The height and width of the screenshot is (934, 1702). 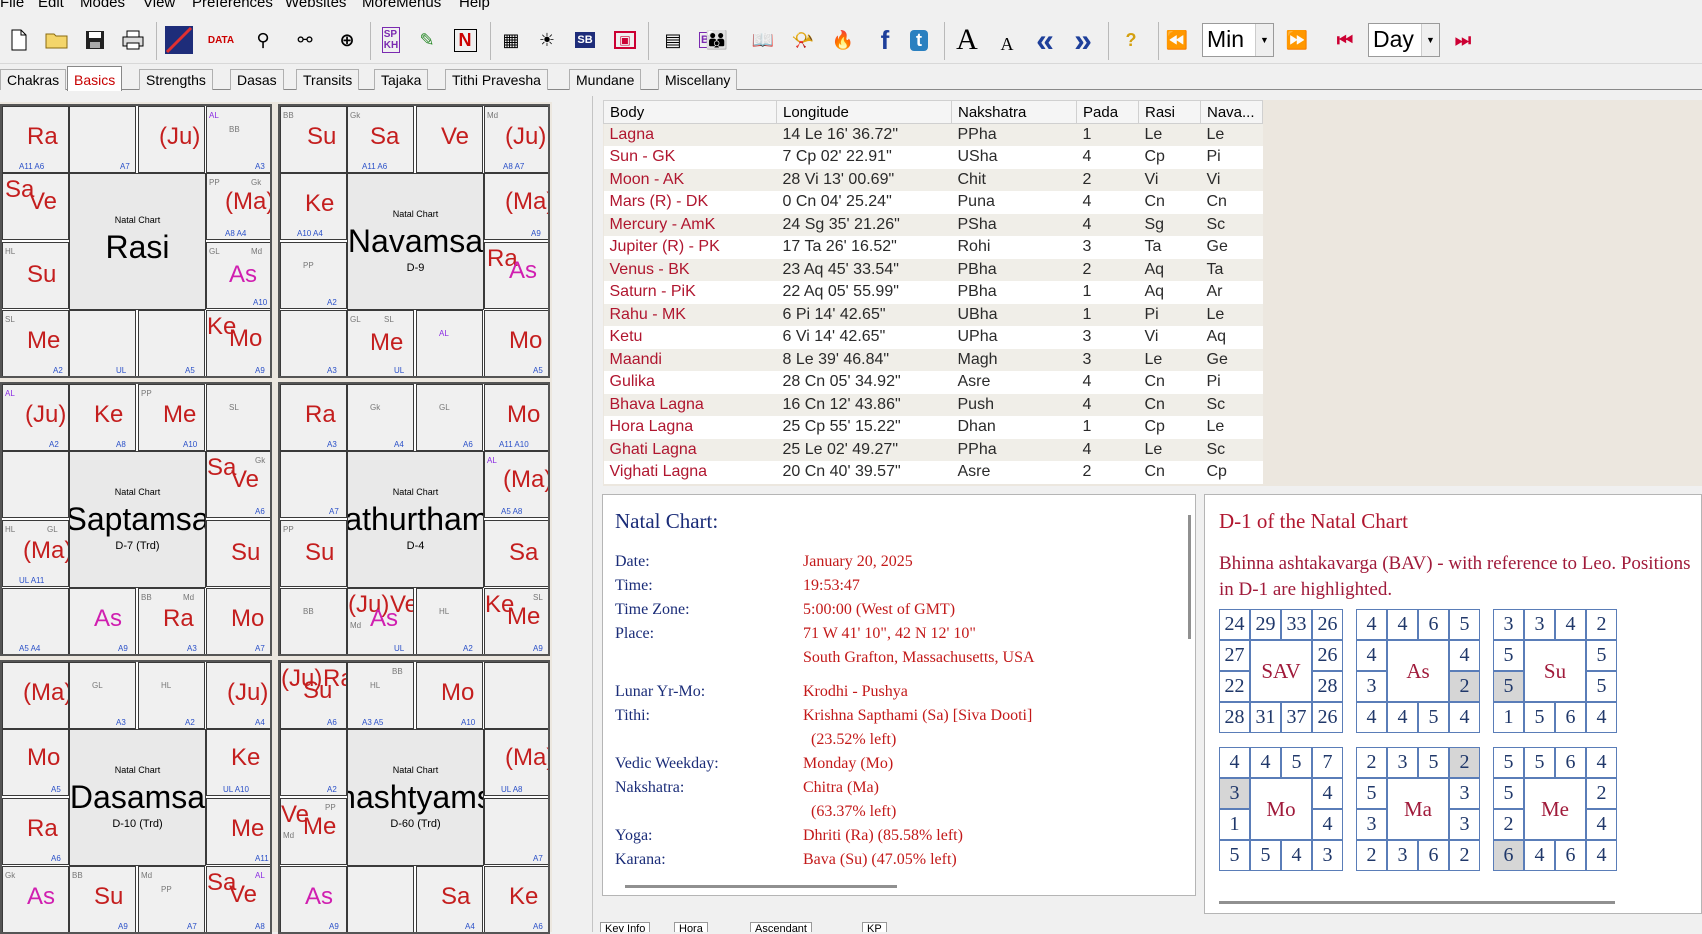 I want to click on step-forward-icon: ⏭, so click(x=1463, y=40).